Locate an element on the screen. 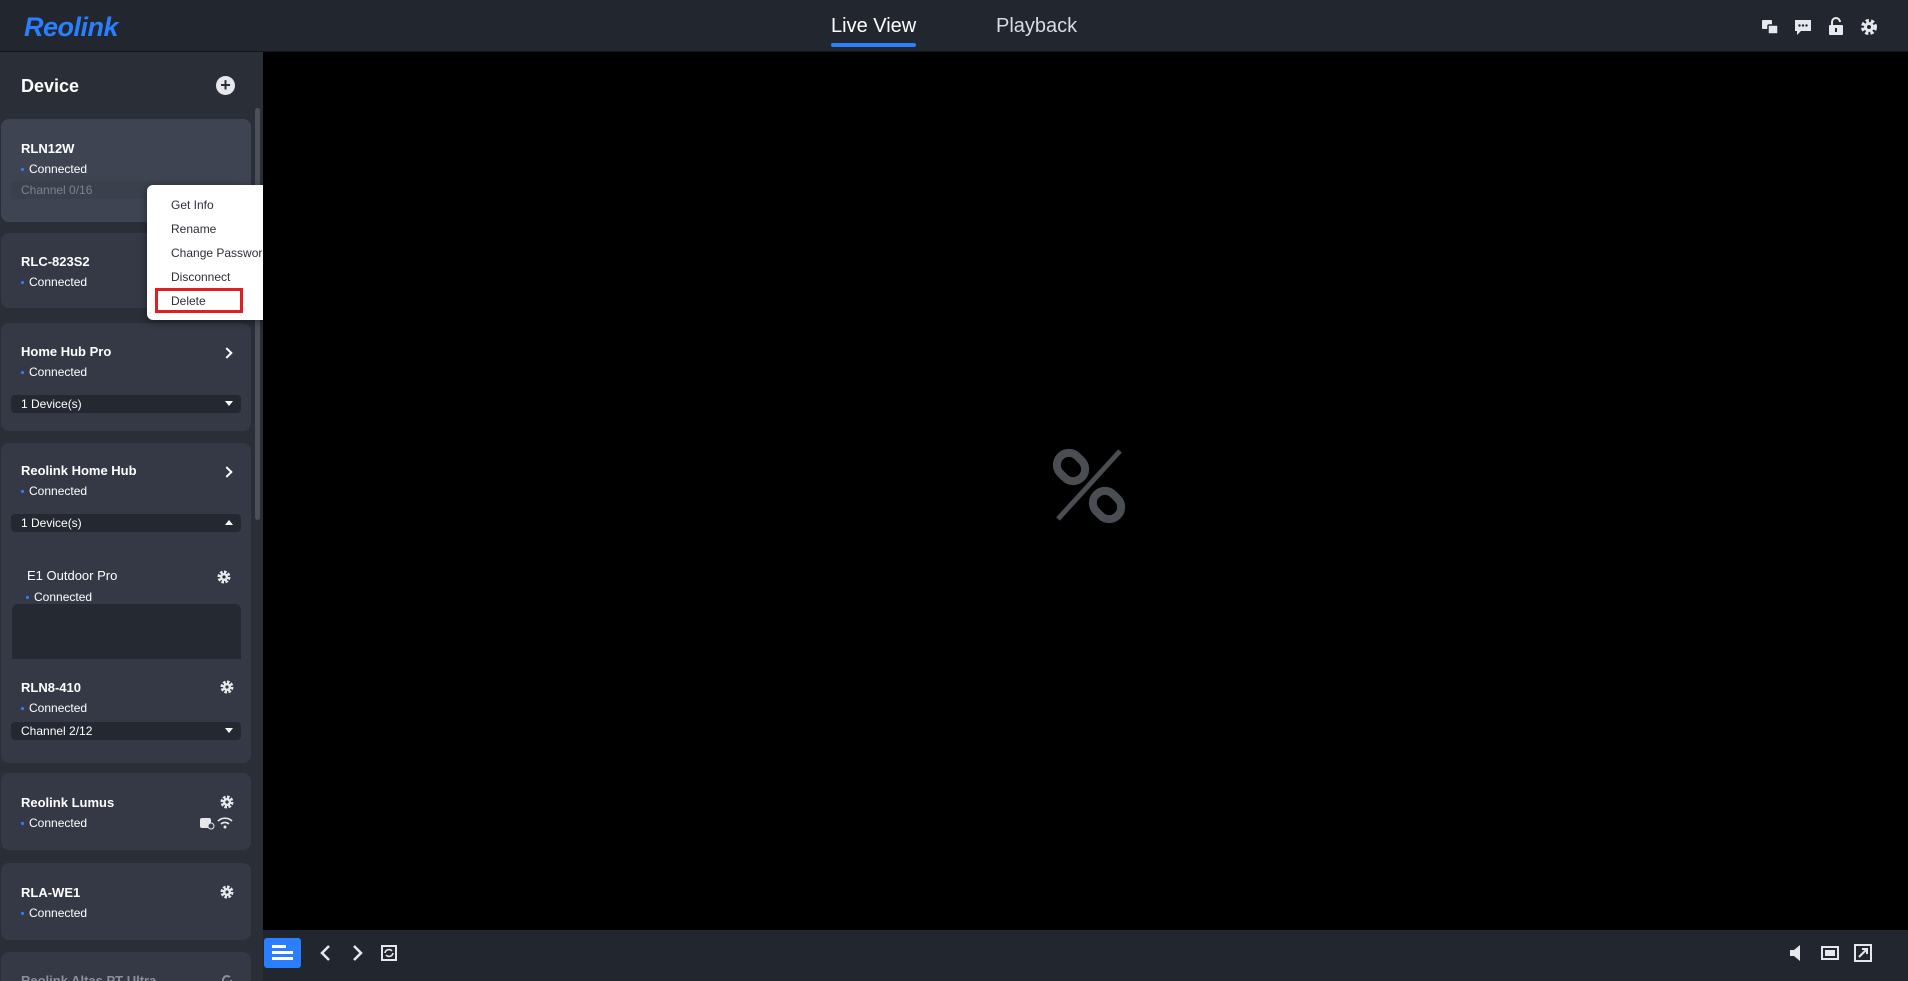  bottom-toolbar is located at coordinates (1085, 955).